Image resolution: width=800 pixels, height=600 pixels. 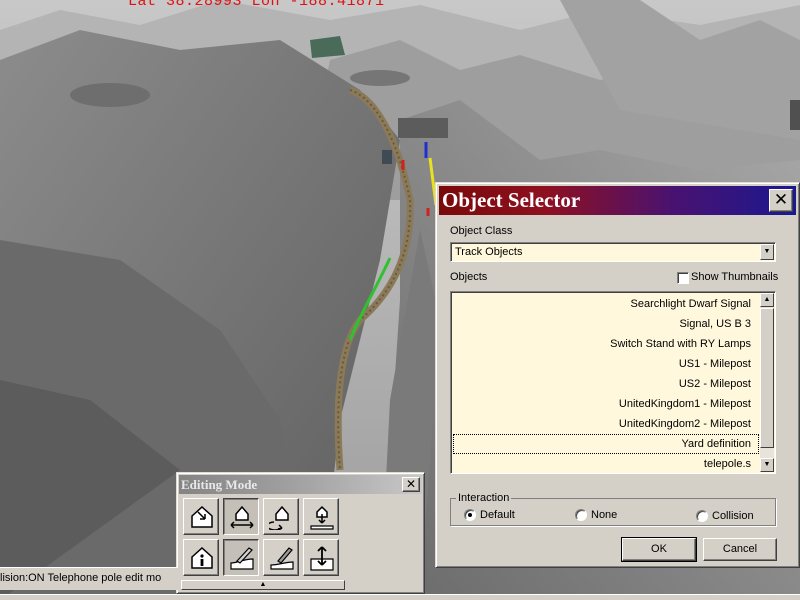 I want to click on objects-scrollbar: ▲ ▼, so click(x=767, y=382).